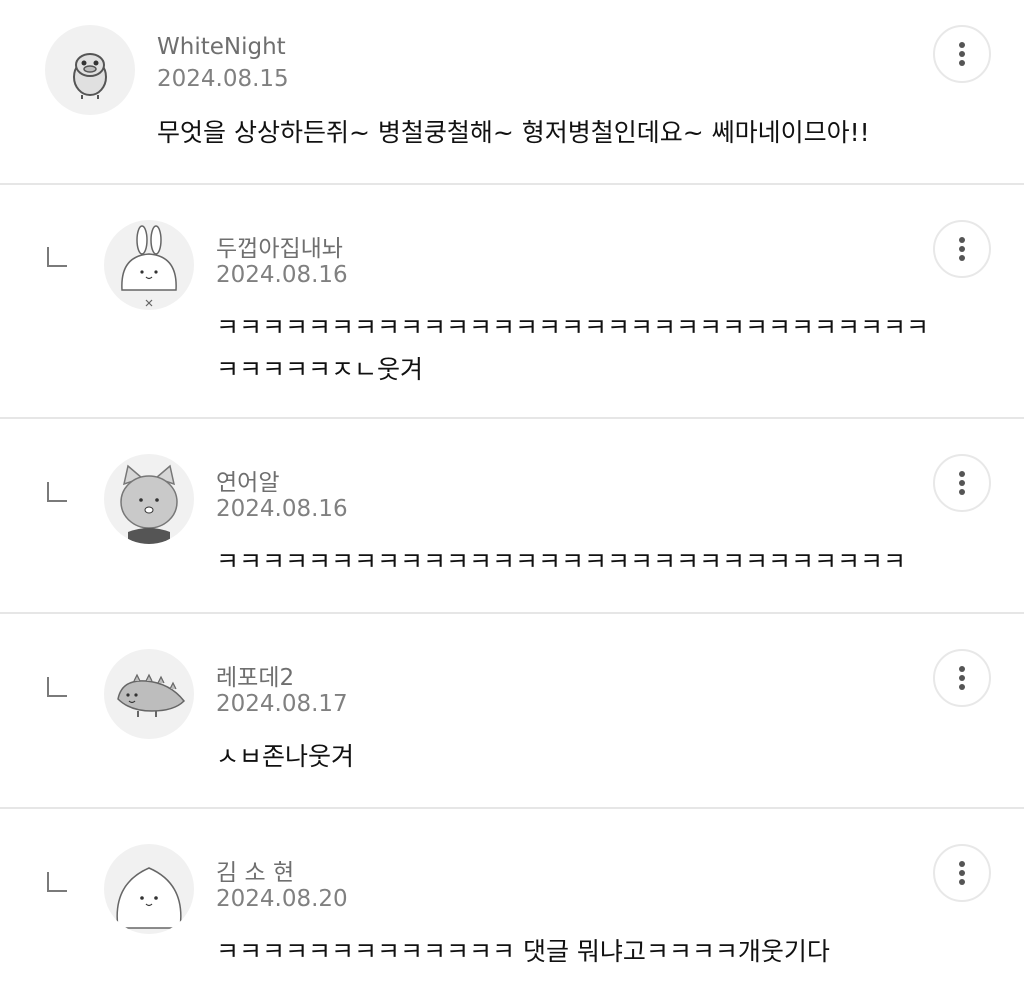  What do you see at coordinates (255, 675) in the screenshot?
I see `comment-nickname: 레포데2` at bounding box center [255, 675].